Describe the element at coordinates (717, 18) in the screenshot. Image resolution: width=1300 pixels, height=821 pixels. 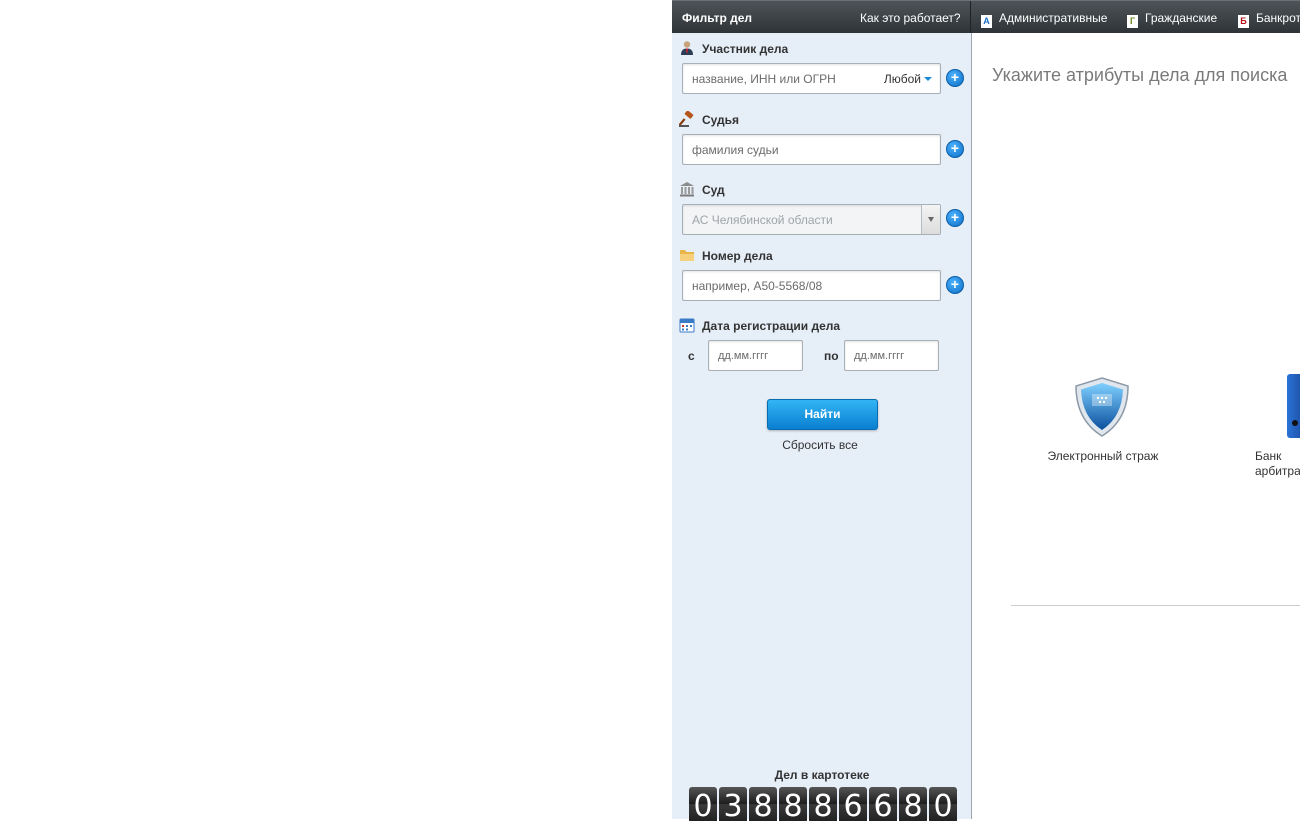
I see `filter-title: Фильтр дел` at that location.